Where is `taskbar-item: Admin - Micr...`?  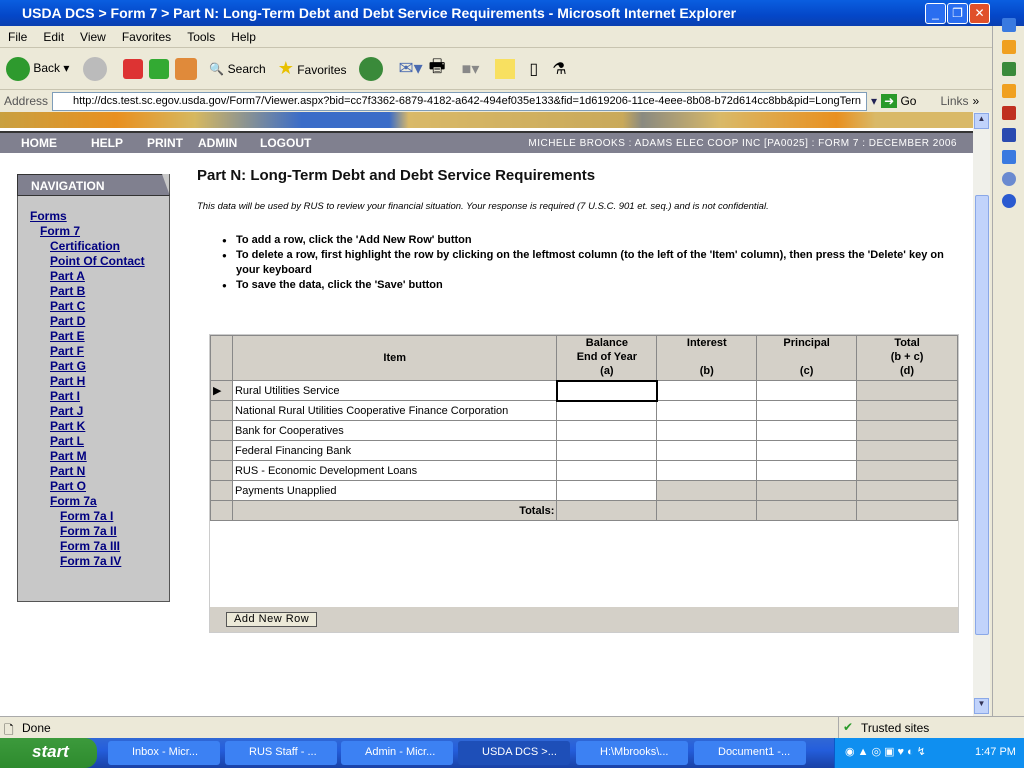
taskbar-item: Admin - Micr... is located at coordinates (397, 753).